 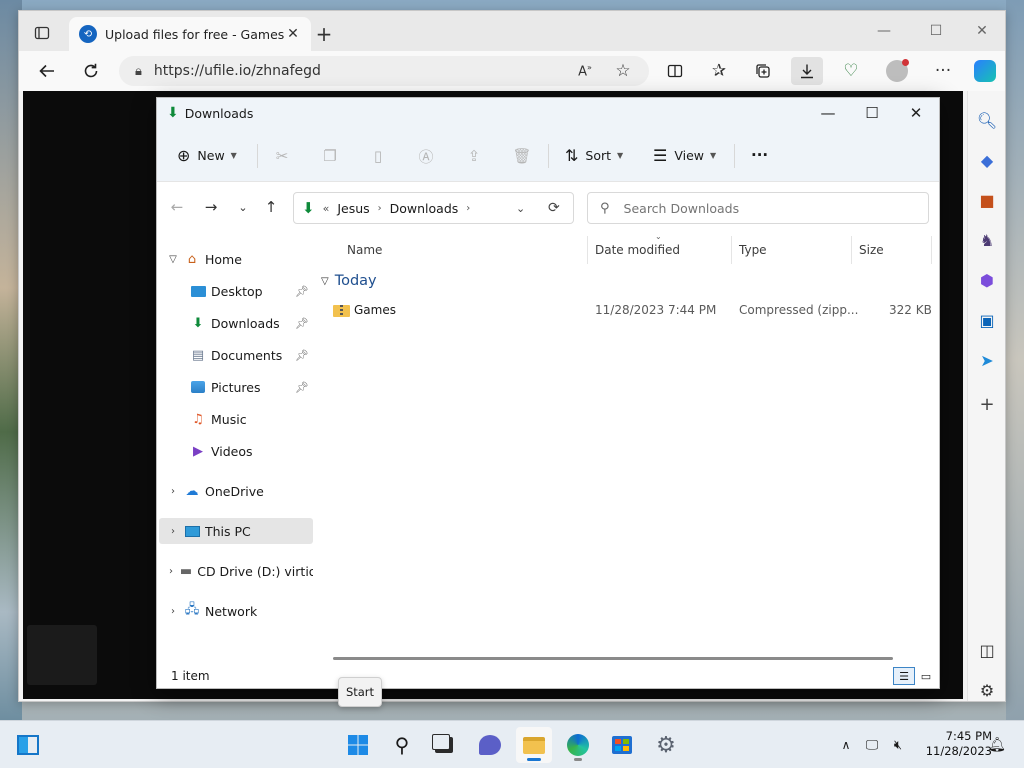 What do you see at coordinates (872, 113) in the screenshot?
I see `explorer-maximize-button: ☐` at bounding box center [872, 113].